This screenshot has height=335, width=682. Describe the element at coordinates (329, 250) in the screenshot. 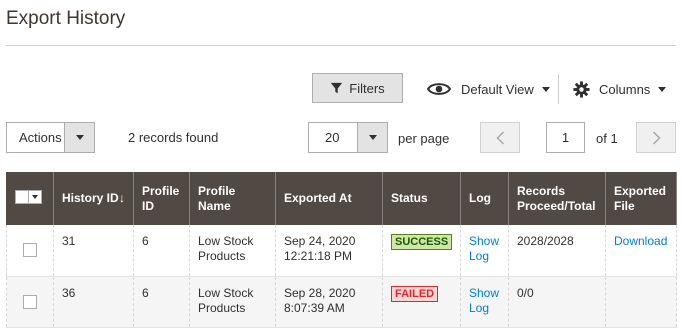

I see `exported-at-cell: Sep 24, 2020 12:21:18 PM` at that location.